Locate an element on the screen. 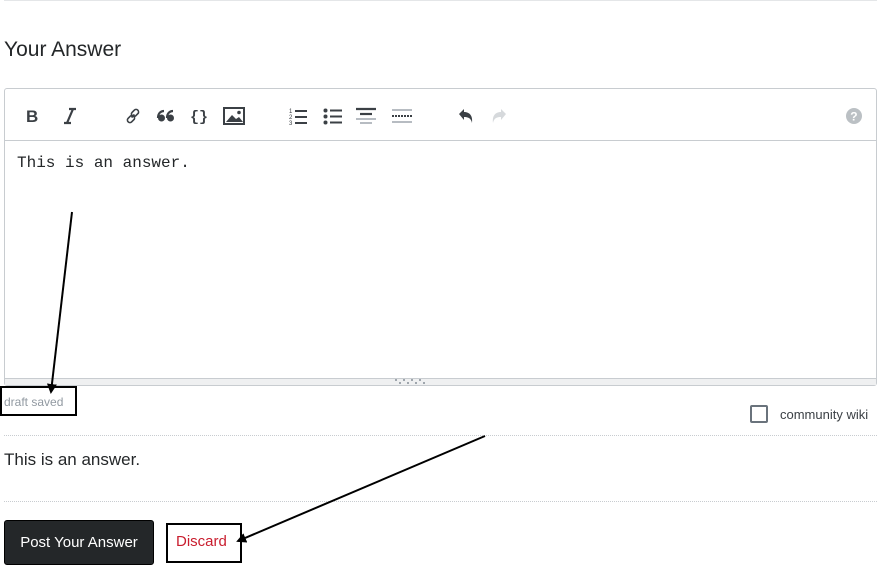 The width and height of the screenshot is (895, 573). link-button is located at coordinates (133, 116).